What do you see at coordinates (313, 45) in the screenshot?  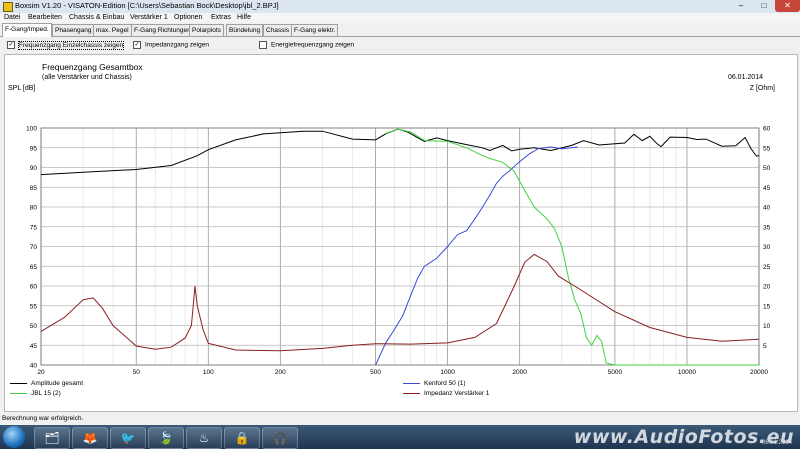 I see `checkbox-energie-label: Energiefrequenzgang zeigen` at bounding box center [313, 45].